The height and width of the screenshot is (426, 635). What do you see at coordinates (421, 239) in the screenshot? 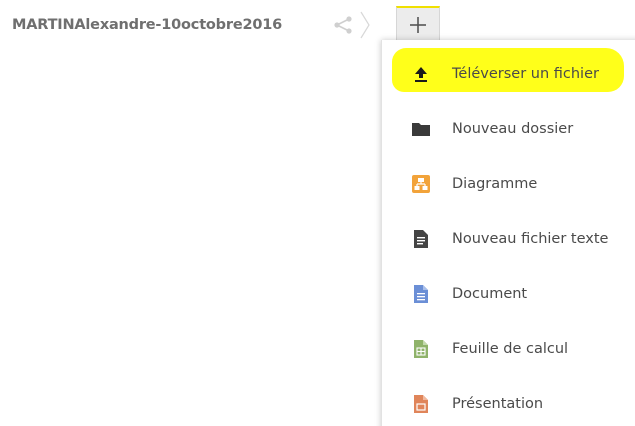
I see `text-file-icon` at bounding box center [421, 239].